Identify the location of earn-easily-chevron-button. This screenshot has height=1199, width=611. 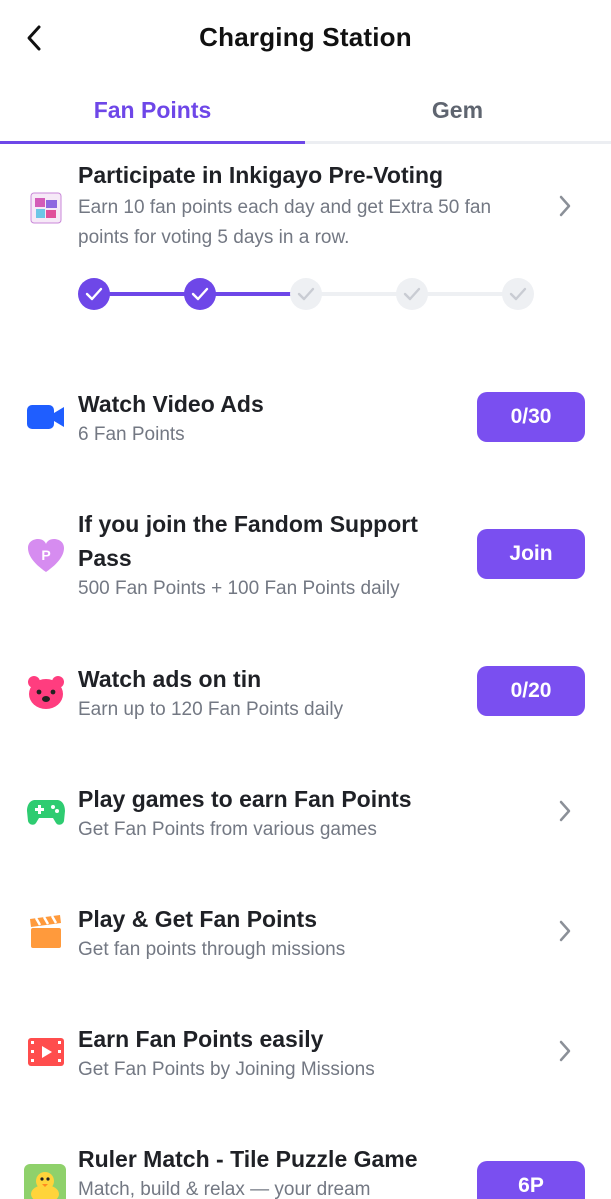
(565, 1051).